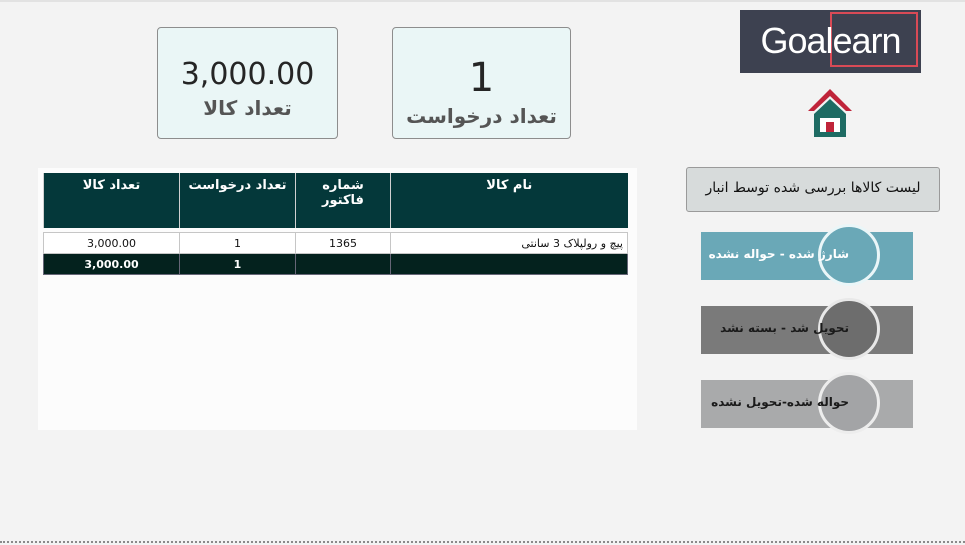  I want to click on col-header-request-count: تعداد درخواست, so click(237, 200).